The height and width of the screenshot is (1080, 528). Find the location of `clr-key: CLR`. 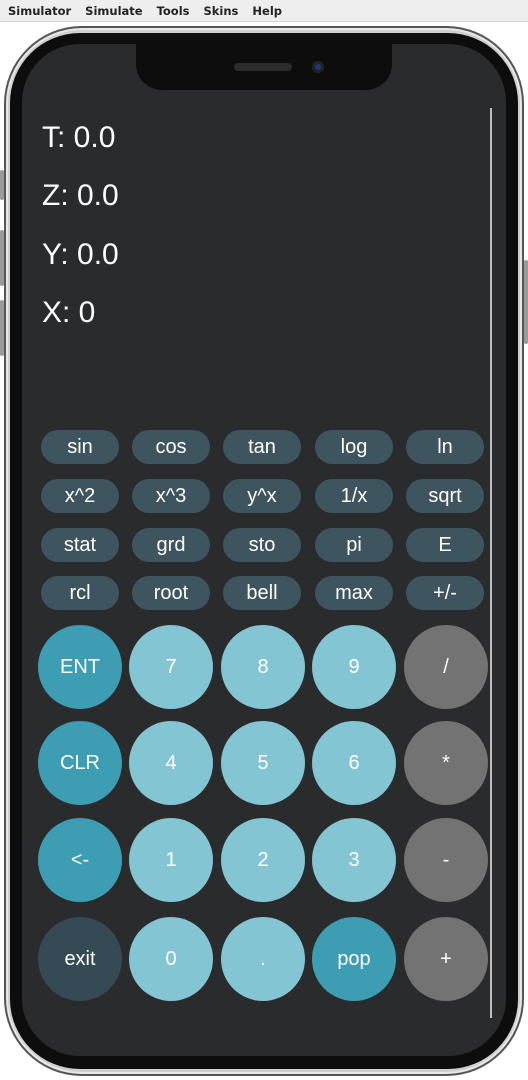

clr-key: CLR is located at coordinates (80, 763).